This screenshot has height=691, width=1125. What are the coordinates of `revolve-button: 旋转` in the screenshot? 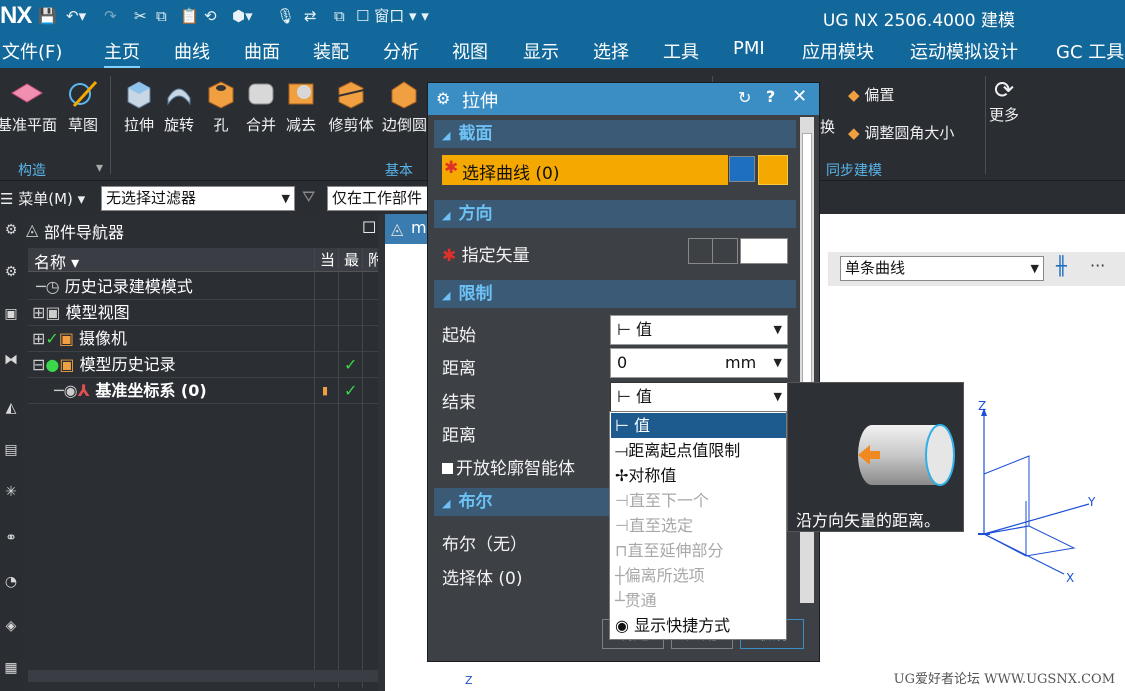 It's located at (179, 105).